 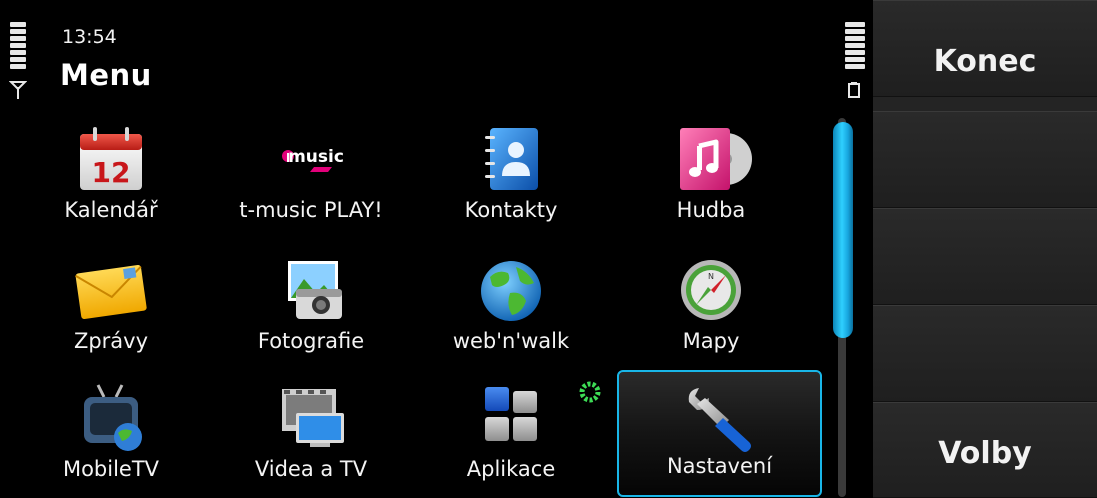 I want to click on app-label: t-music PLAY!, so click(x=311, y=210).